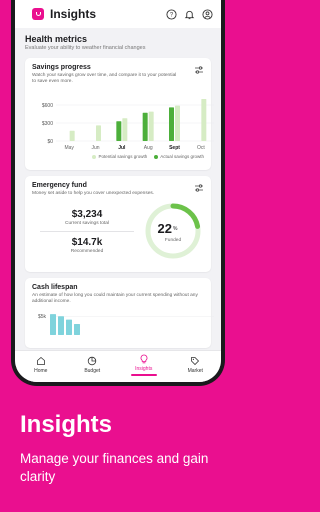  Describe the element at coordinates (207, 14) in the screenshot. I see `profile-icon` at that location.